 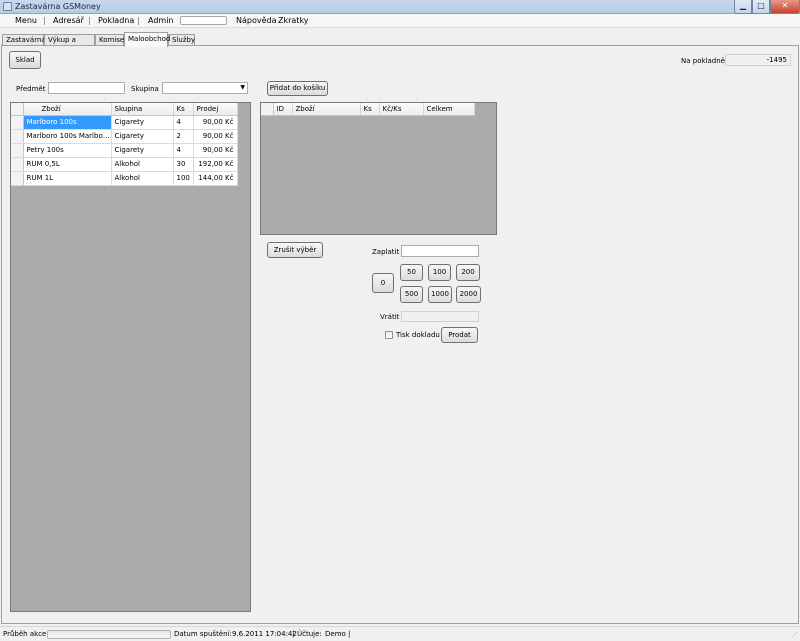 What do you see at coordinates (440, 316) in the screenshot?
I see `vratit-value` at bounding box center [440, 316].